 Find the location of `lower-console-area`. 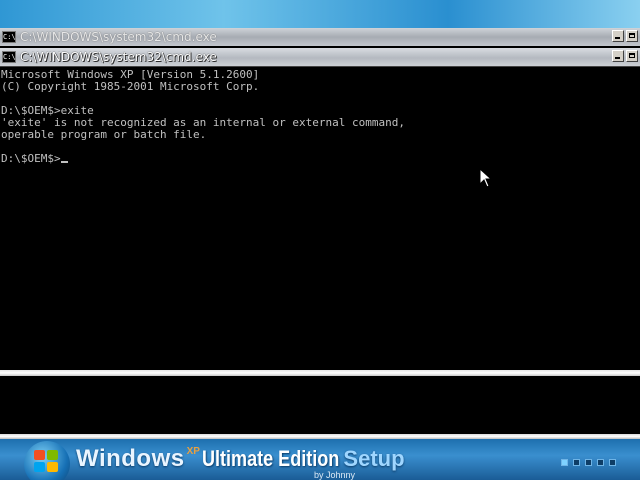

lower-console-area is located at coordinates (320, 405).